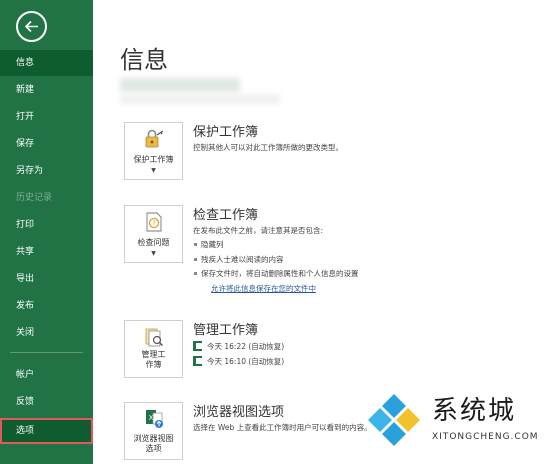  What do you see at coordinates (226, 215) in the screenshot?
I see `inspect-title: 检查工作簿` at bounding box center [226, 215].